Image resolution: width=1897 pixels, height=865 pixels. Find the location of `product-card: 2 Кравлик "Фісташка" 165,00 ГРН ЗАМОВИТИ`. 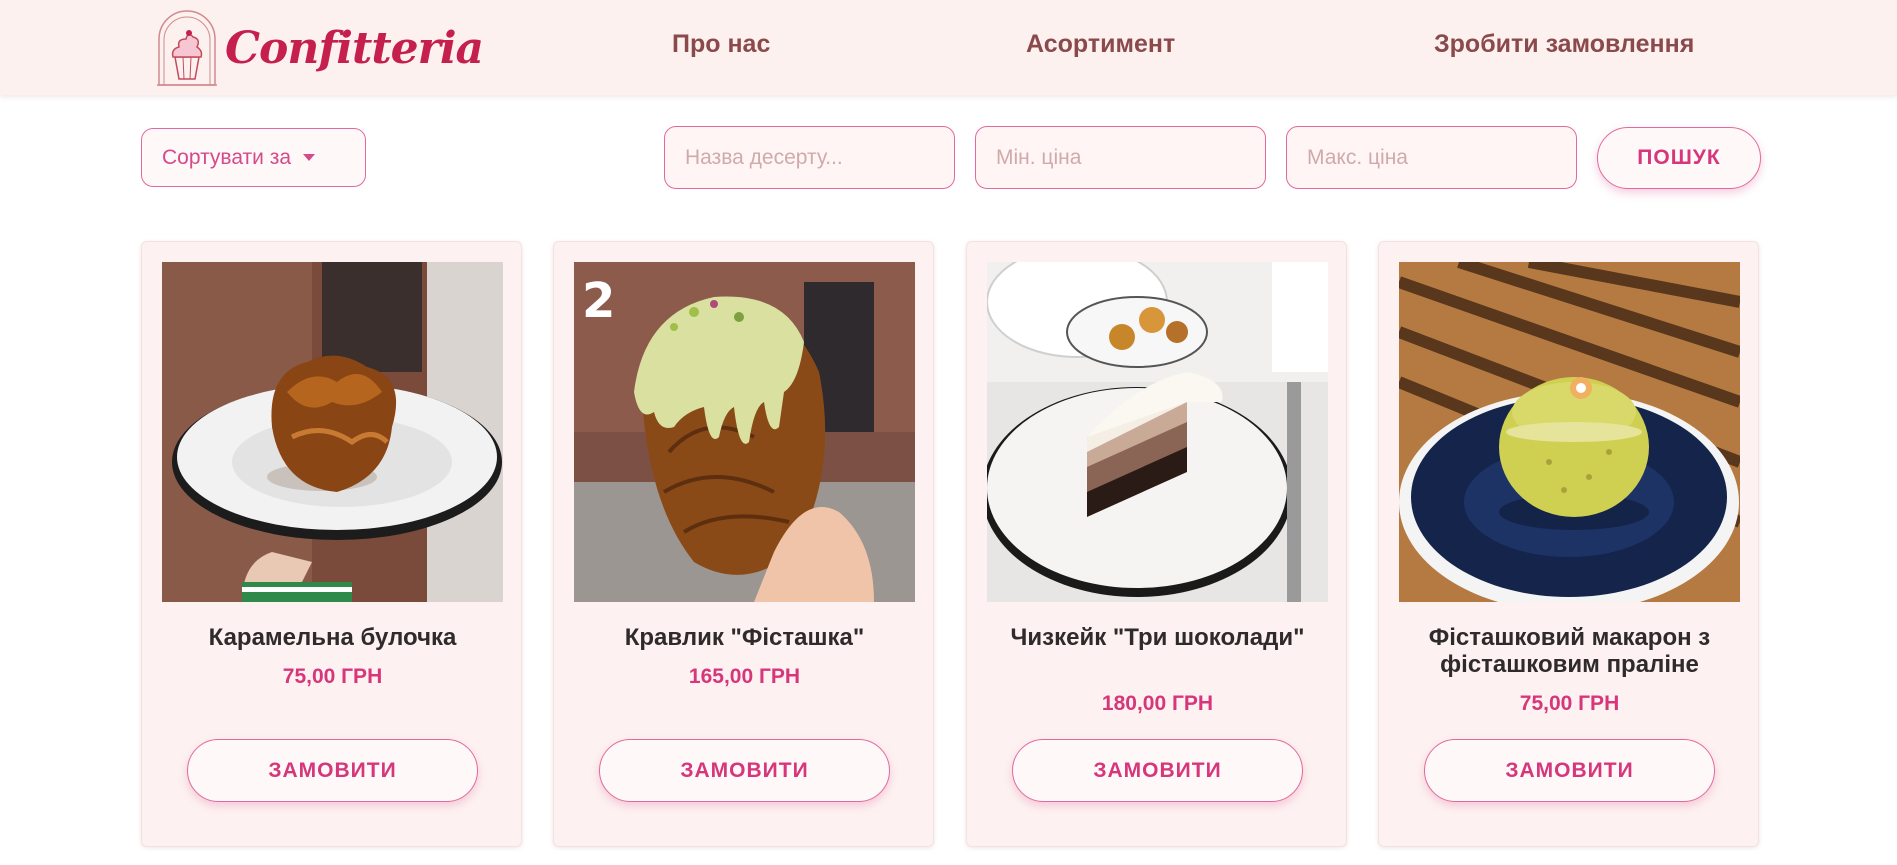

product-card: 2 Кравлик "Фісташка" 165,00 ГРН ЗАМОВИТИ is located at coordinates (743, 544).